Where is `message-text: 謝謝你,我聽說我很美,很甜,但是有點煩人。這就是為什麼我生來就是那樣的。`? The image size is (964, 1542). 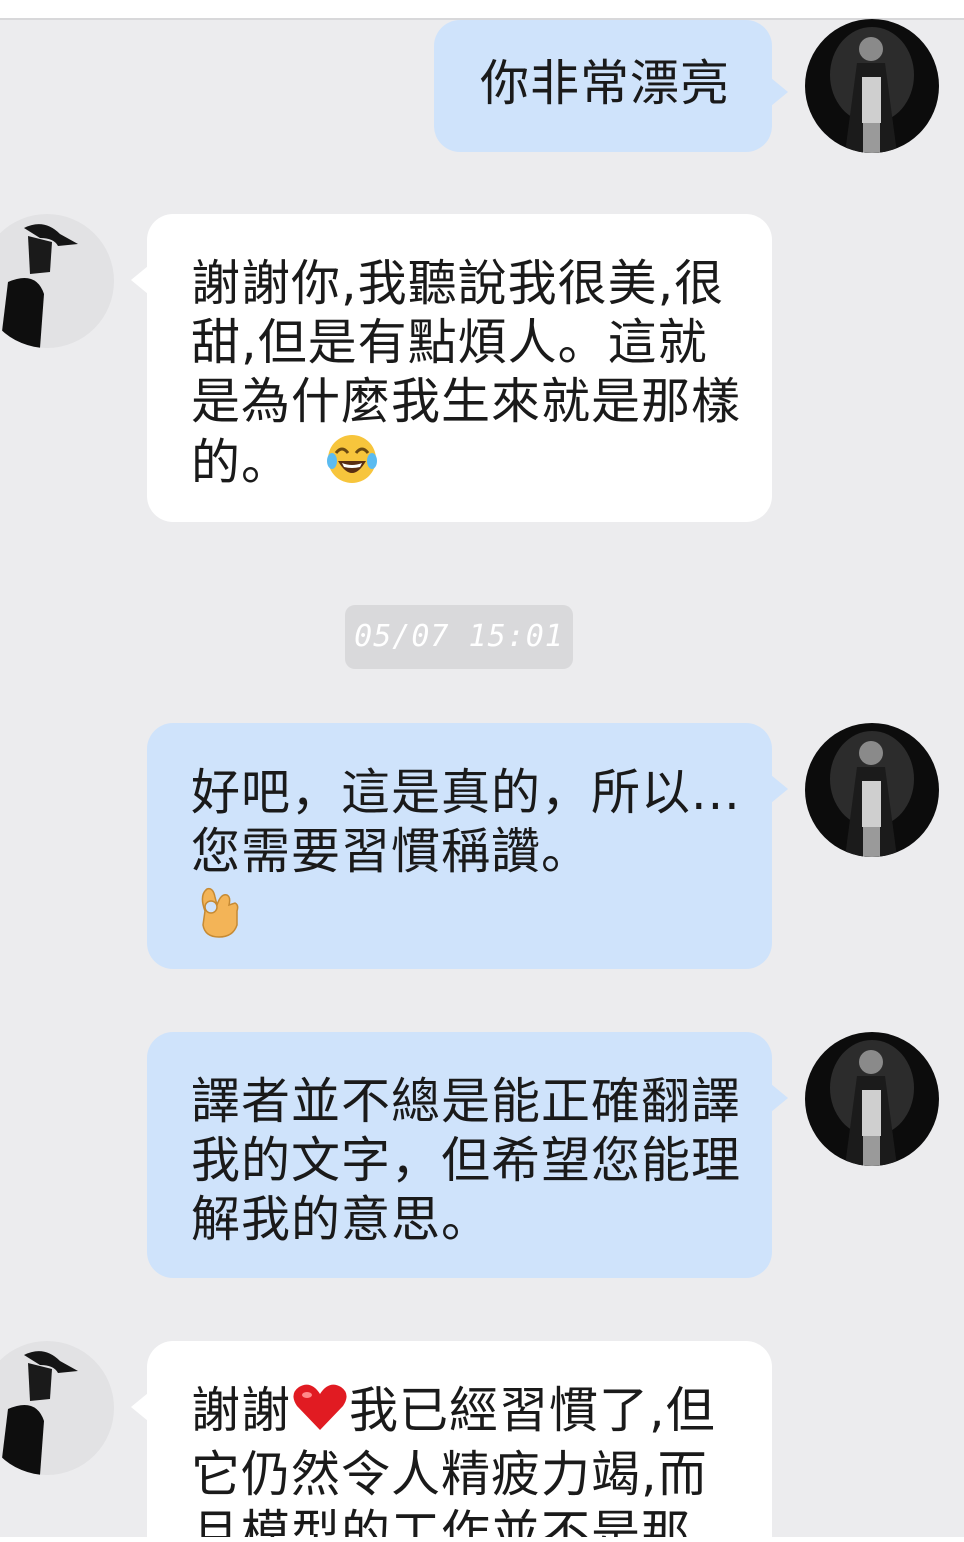 message-text: 謝謝你,我聽說我很美,很甜,但是有點煩人。這就是為什麼我生來就是那樣的。 is located at coordinates (466, 373).